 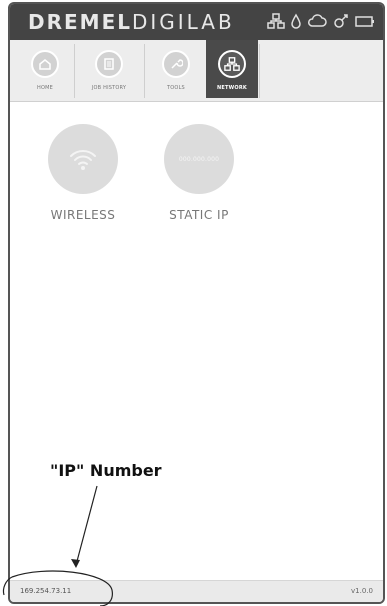 I want to click on ip-address: 169.254.73.11, so click(x=46, y=591).